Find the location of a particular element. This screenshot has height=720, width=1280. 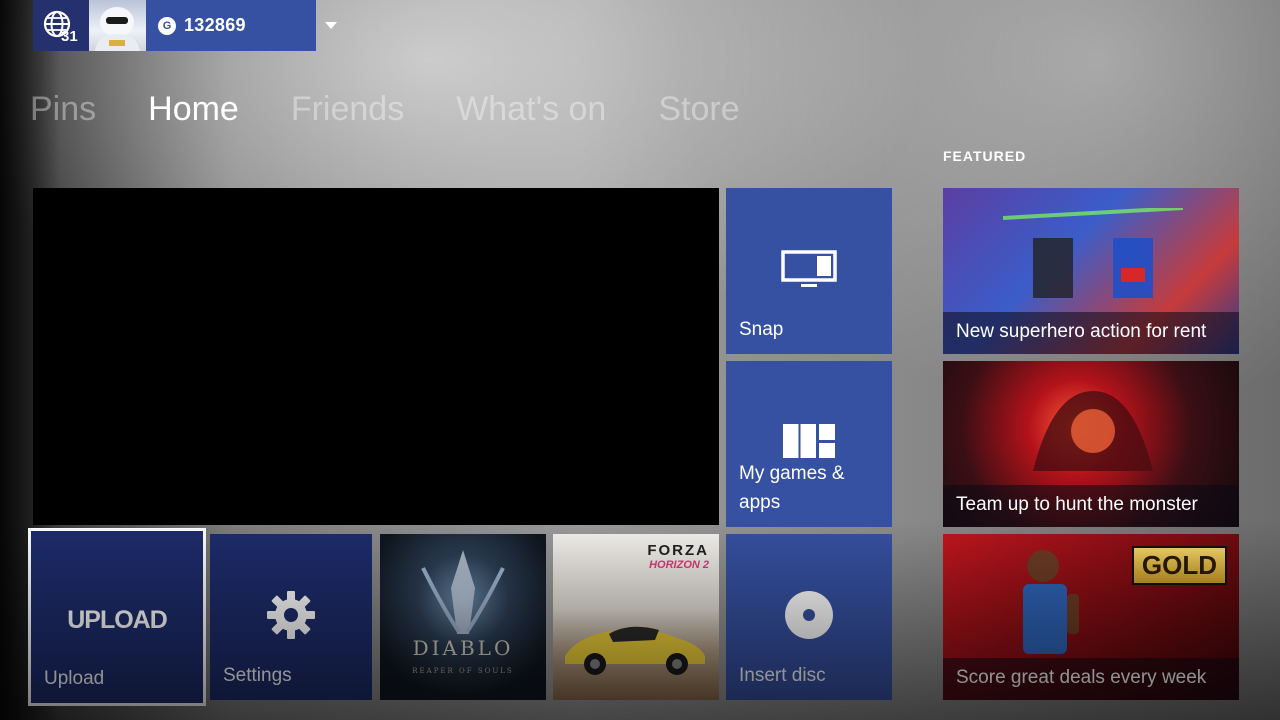

tab-friends: Friends is located at coordinates (347, 109).